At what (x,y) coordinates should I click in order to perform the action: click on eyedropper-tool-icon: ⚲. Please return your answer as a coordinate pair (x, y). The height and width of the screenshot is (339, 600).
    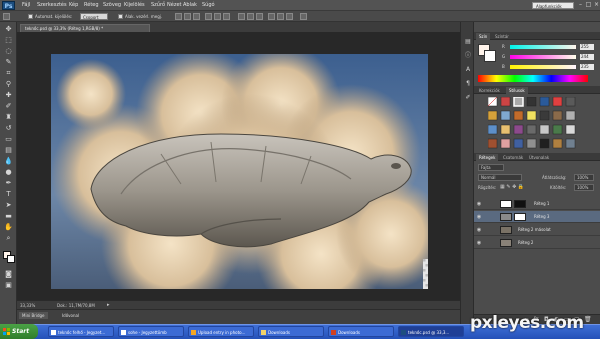
    Looking at the image, I should click on (8, 84).